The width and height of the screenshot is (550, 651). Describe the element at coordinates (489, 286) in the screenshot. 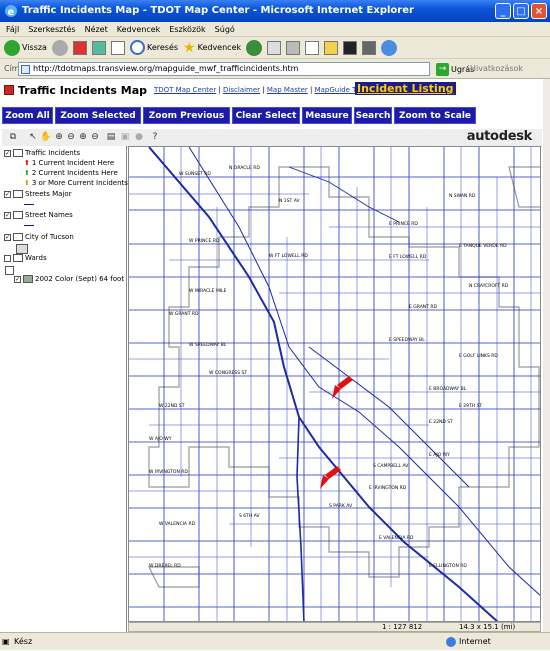

I see `street-label: N CRAYCROFT RD` at that location.